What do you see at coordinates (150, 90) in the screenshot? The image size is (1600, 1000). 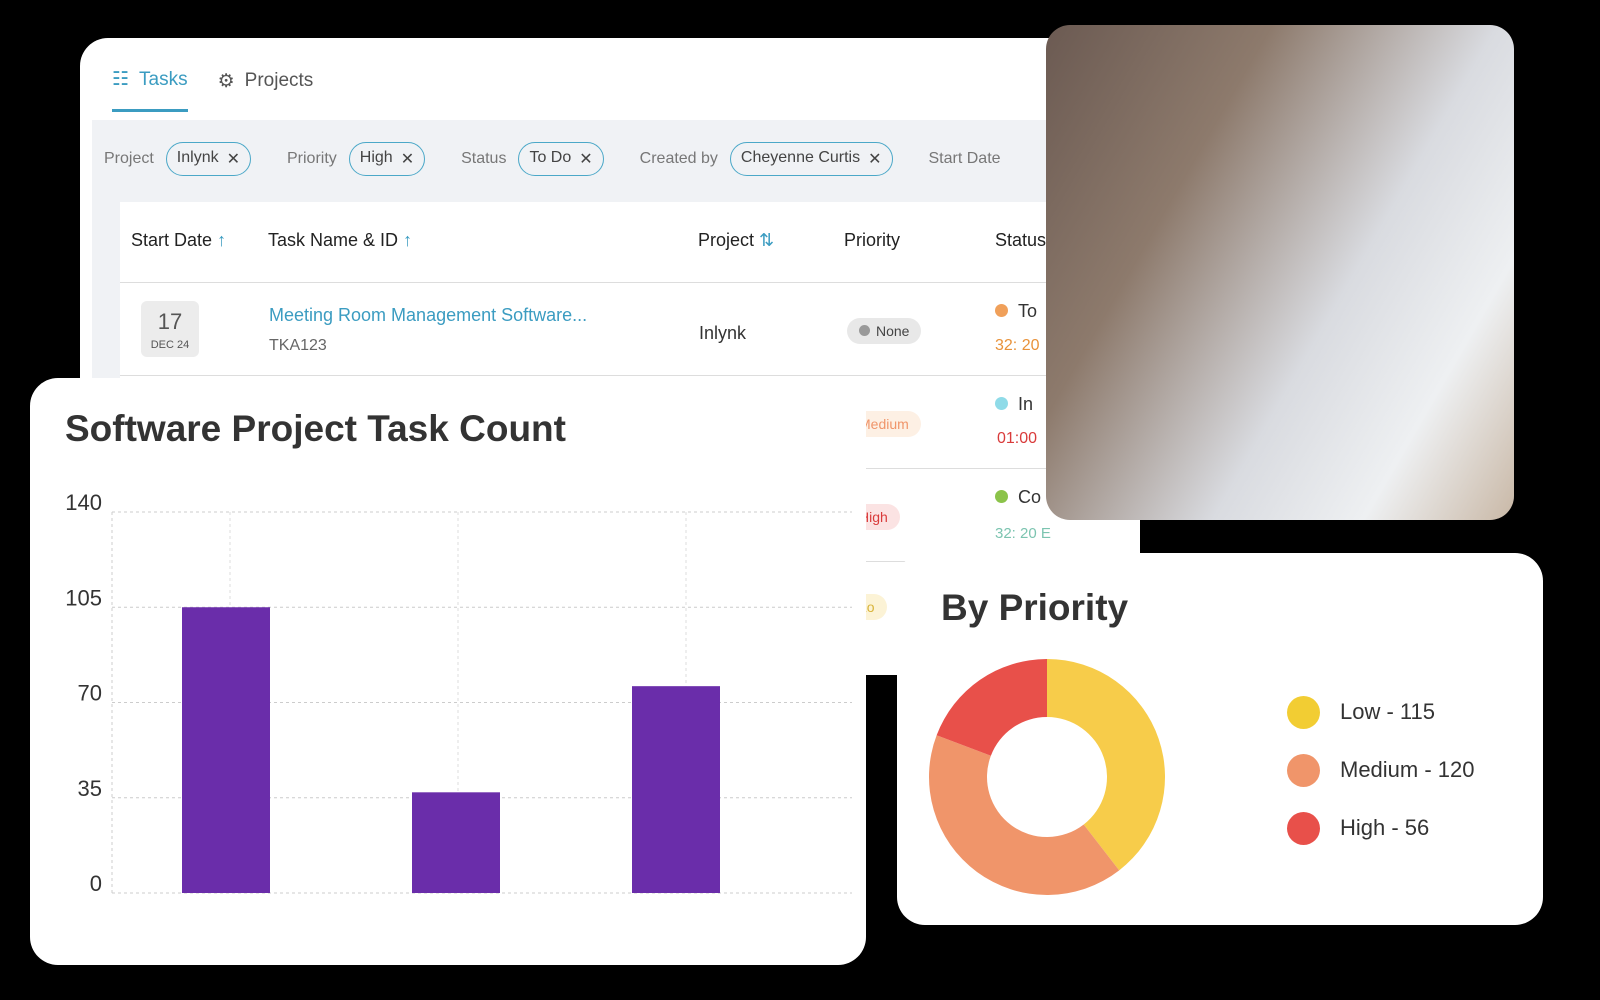 I see `tab-tasks: ☷ Tasks` at bounding box center [150, 90].